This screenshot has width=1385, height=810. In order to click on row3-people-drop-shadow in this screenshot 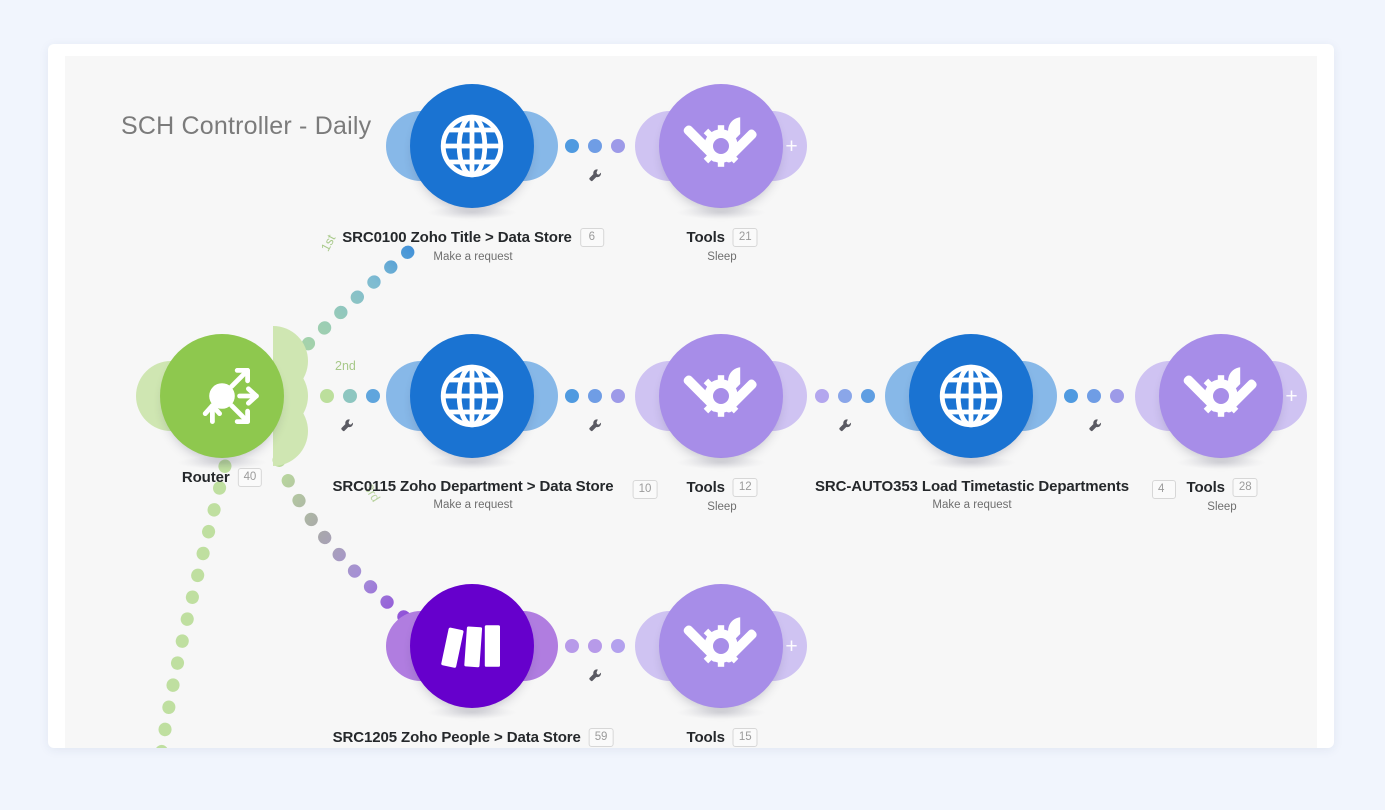, I will do `click(472, 712)`.